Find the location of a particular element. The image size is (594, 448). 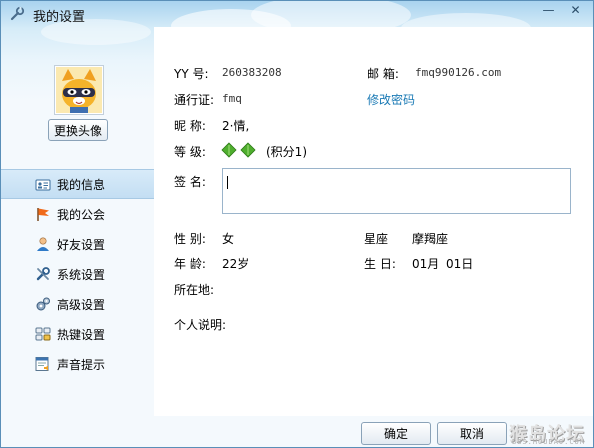

sidebar-item-my-guild: 我的公会 is located at coordinates (77, 214).